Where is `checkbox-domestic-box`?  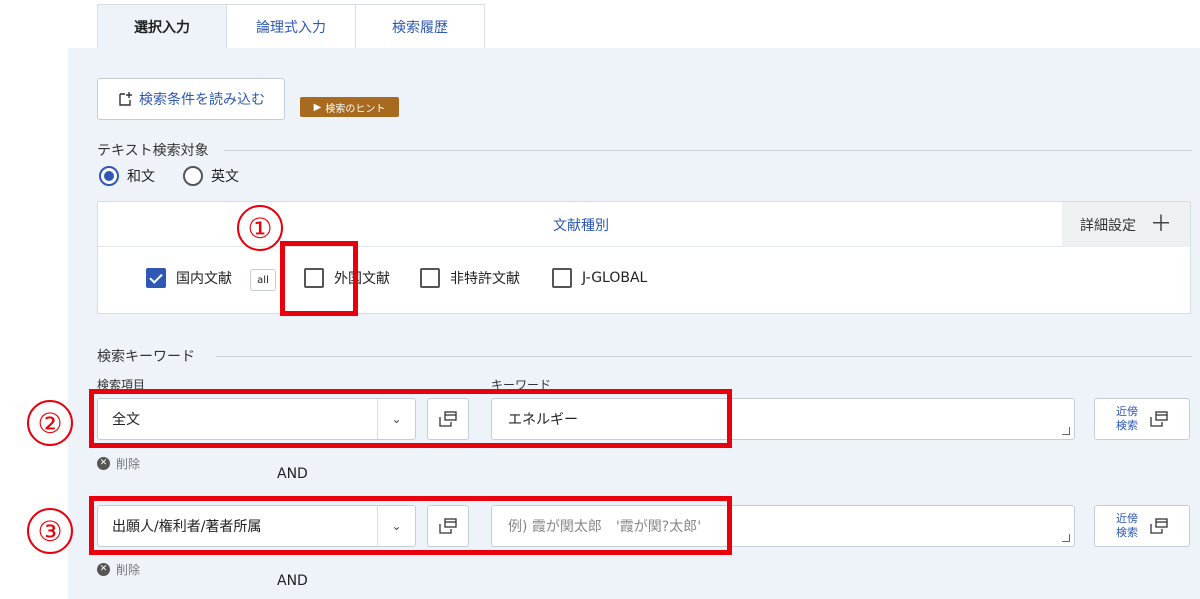 checkbox-domestic-box is located at coordinates (156, 278).